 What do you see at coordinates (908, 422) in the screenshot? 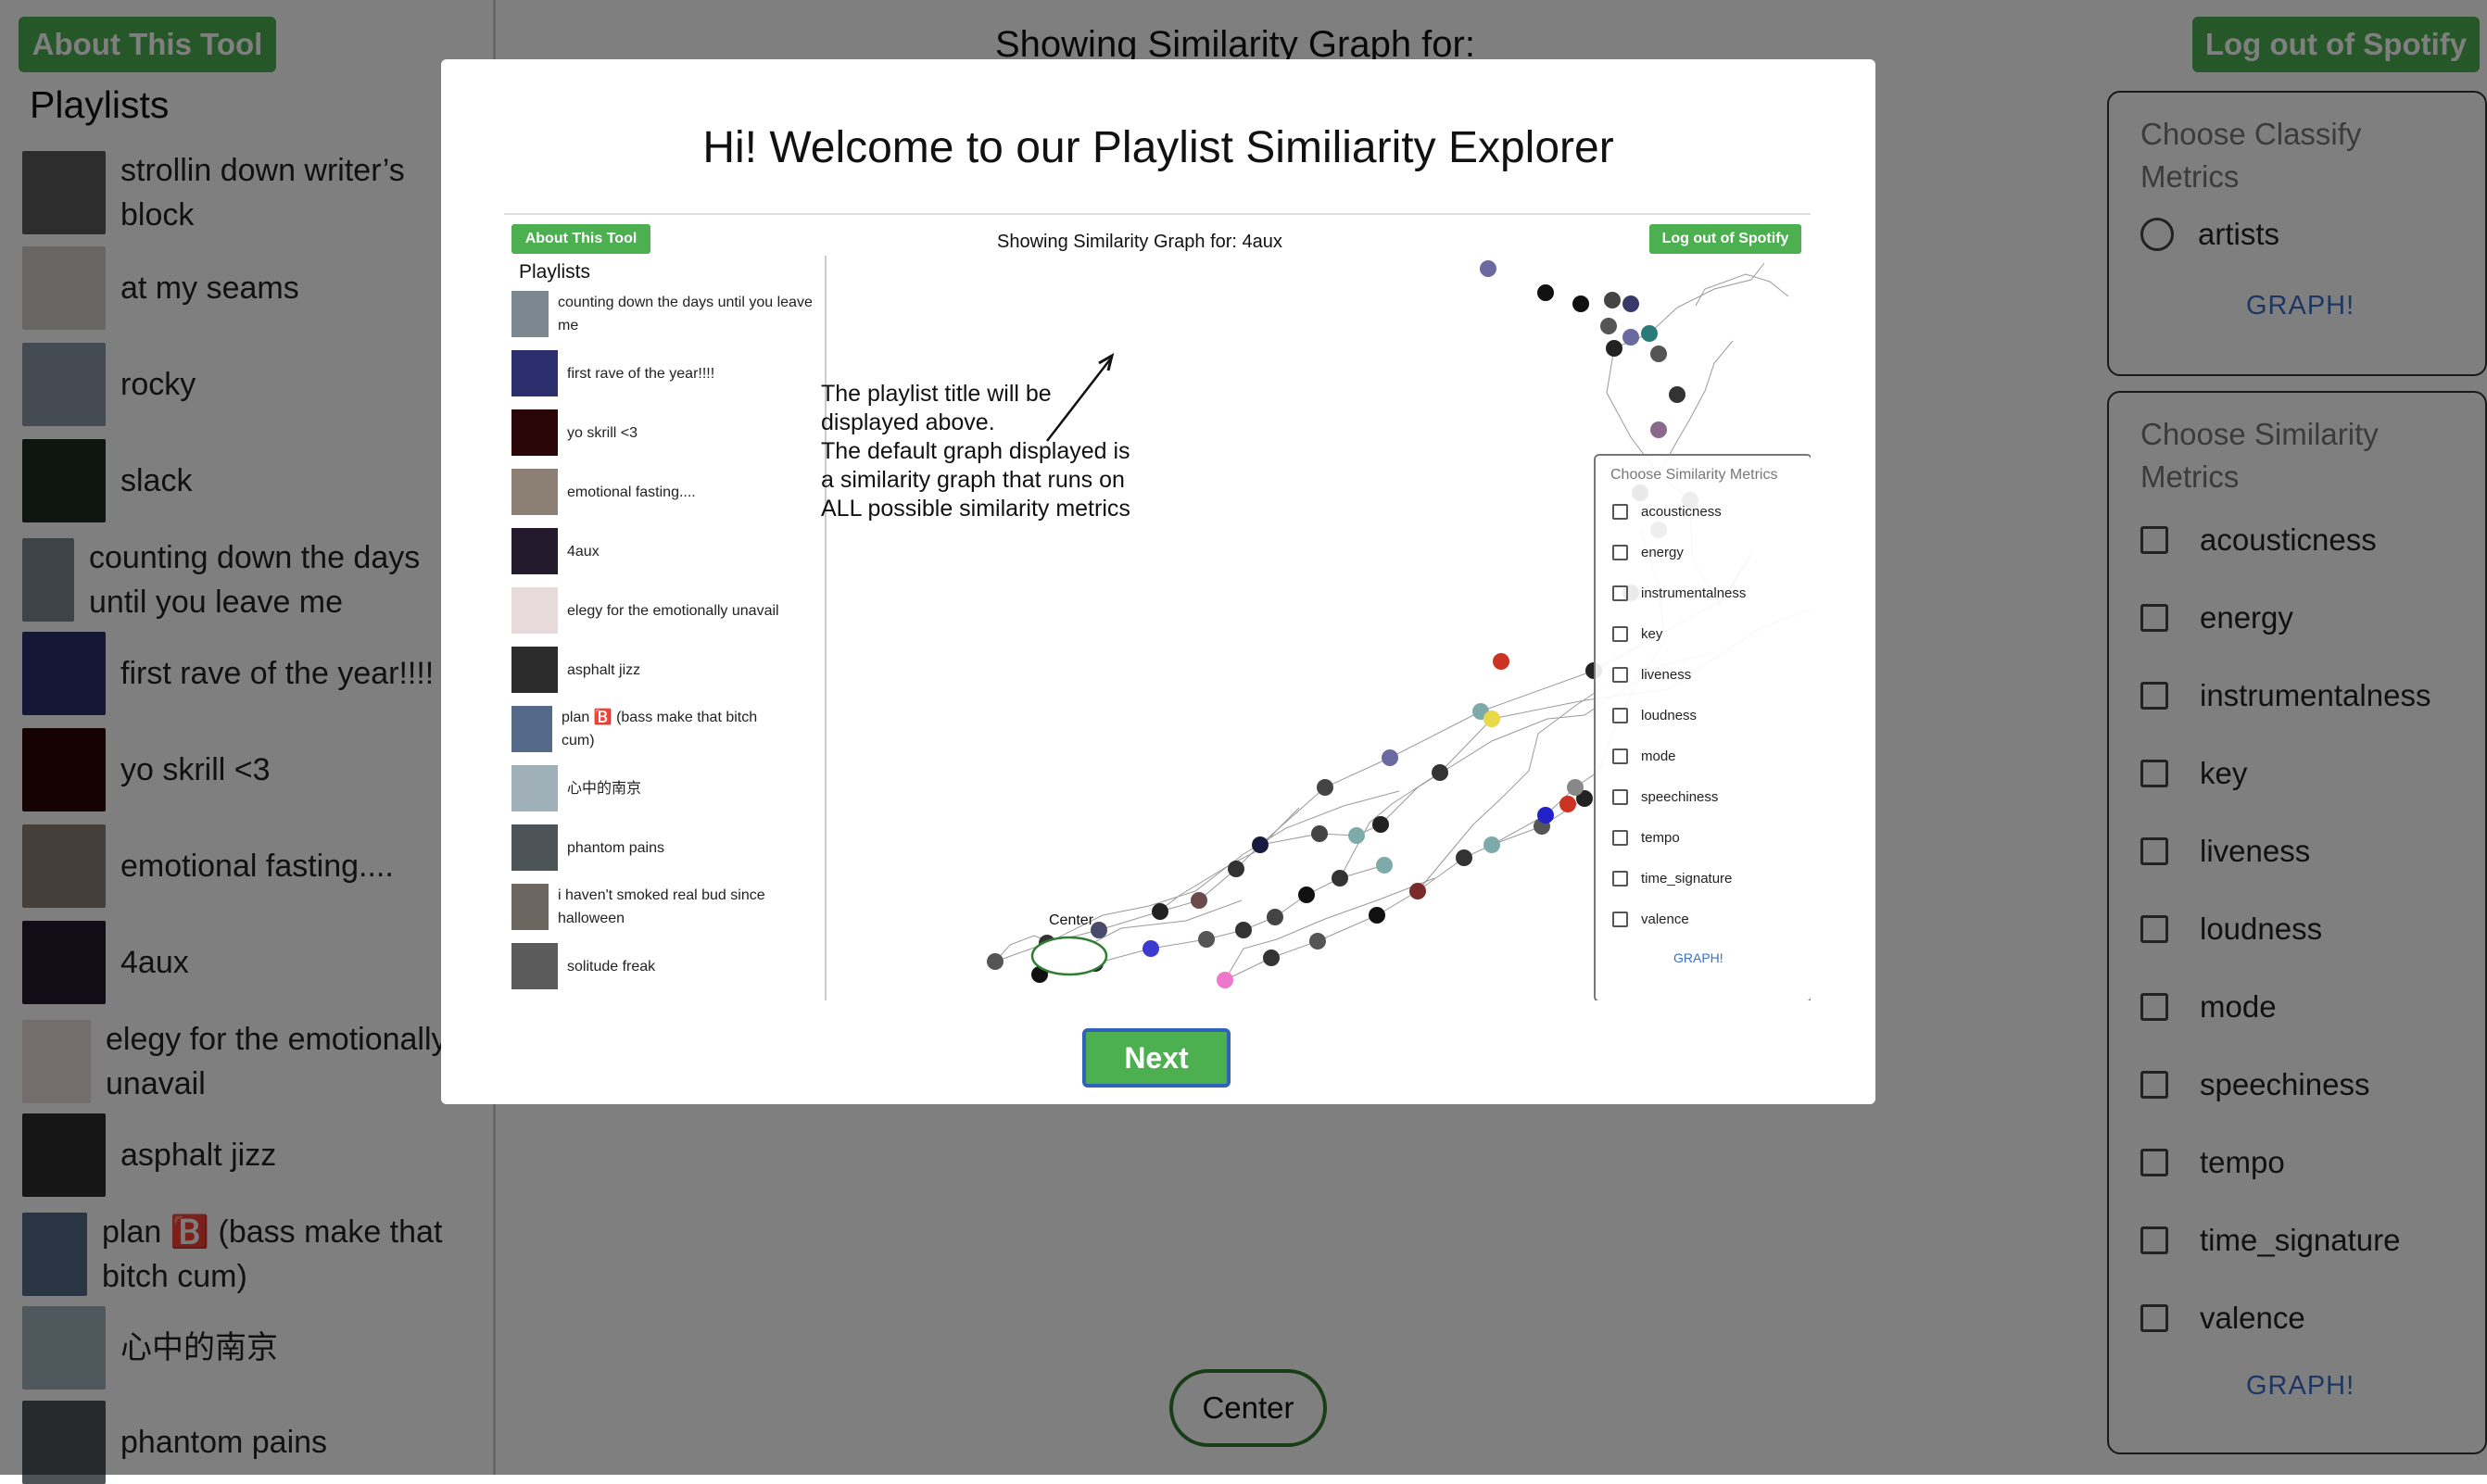
I see `annotation-line: displayed above.` at bounding box center [908, 422].